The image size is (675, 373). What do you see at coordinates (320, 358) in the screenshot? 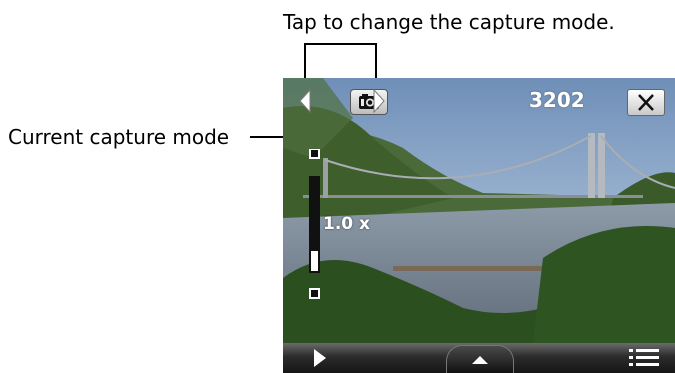
I see `play-icon` at bounding box center [320, 358].